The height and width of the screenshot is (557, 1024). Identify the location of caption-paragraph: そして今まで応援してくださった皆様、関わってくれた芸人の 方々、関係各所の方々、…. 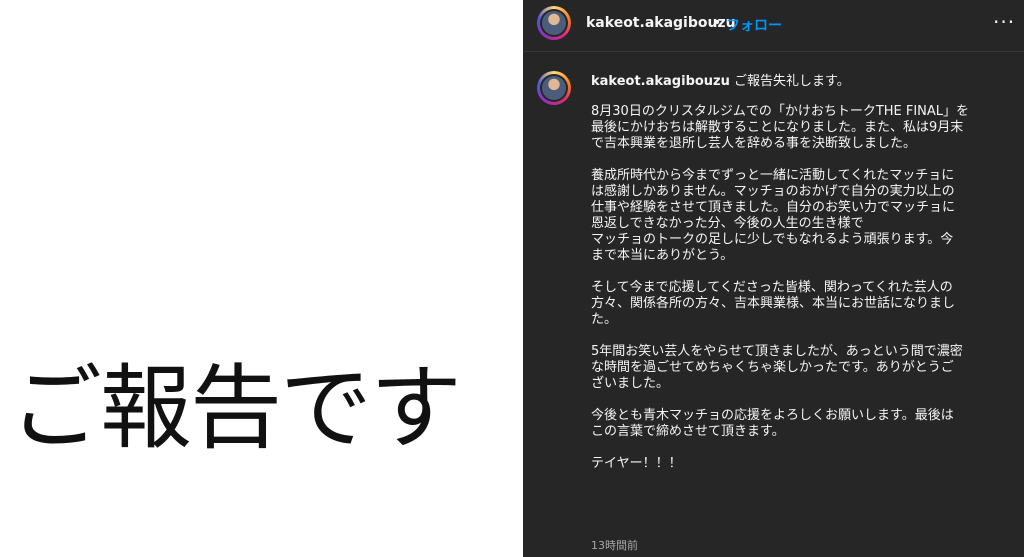
(773, 303).